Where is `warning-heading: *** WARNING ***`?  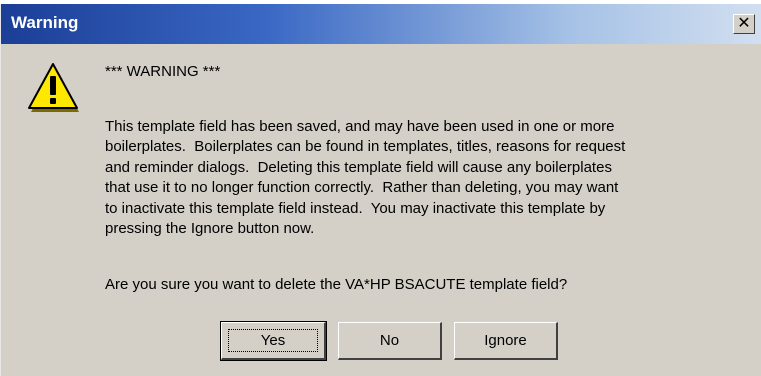
warning-heading: *** WARNING *** is located at coordinates (163, 71).